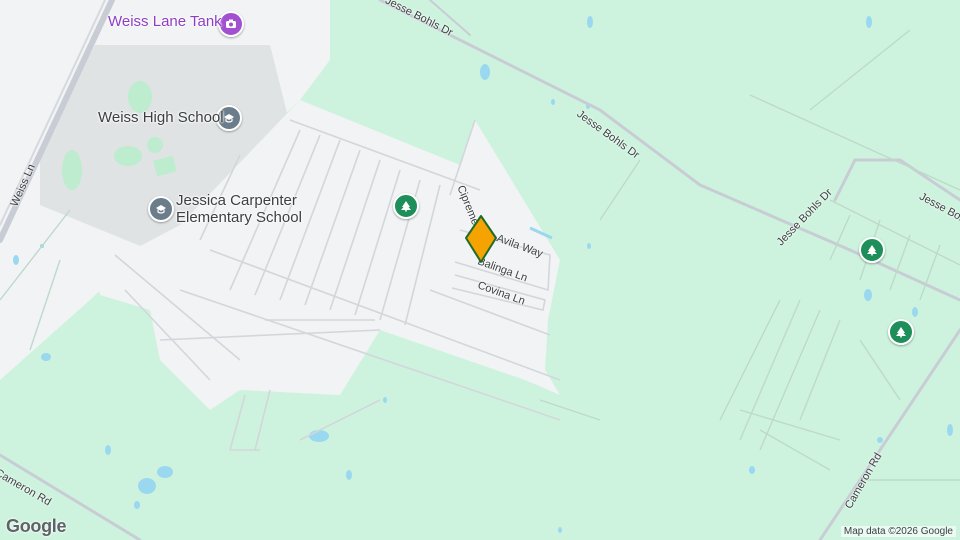  Describe the element at coordinates (239, 218) in the screenshot. I see `poi-jessica-carpenter-line2: Elementary School` at that location.